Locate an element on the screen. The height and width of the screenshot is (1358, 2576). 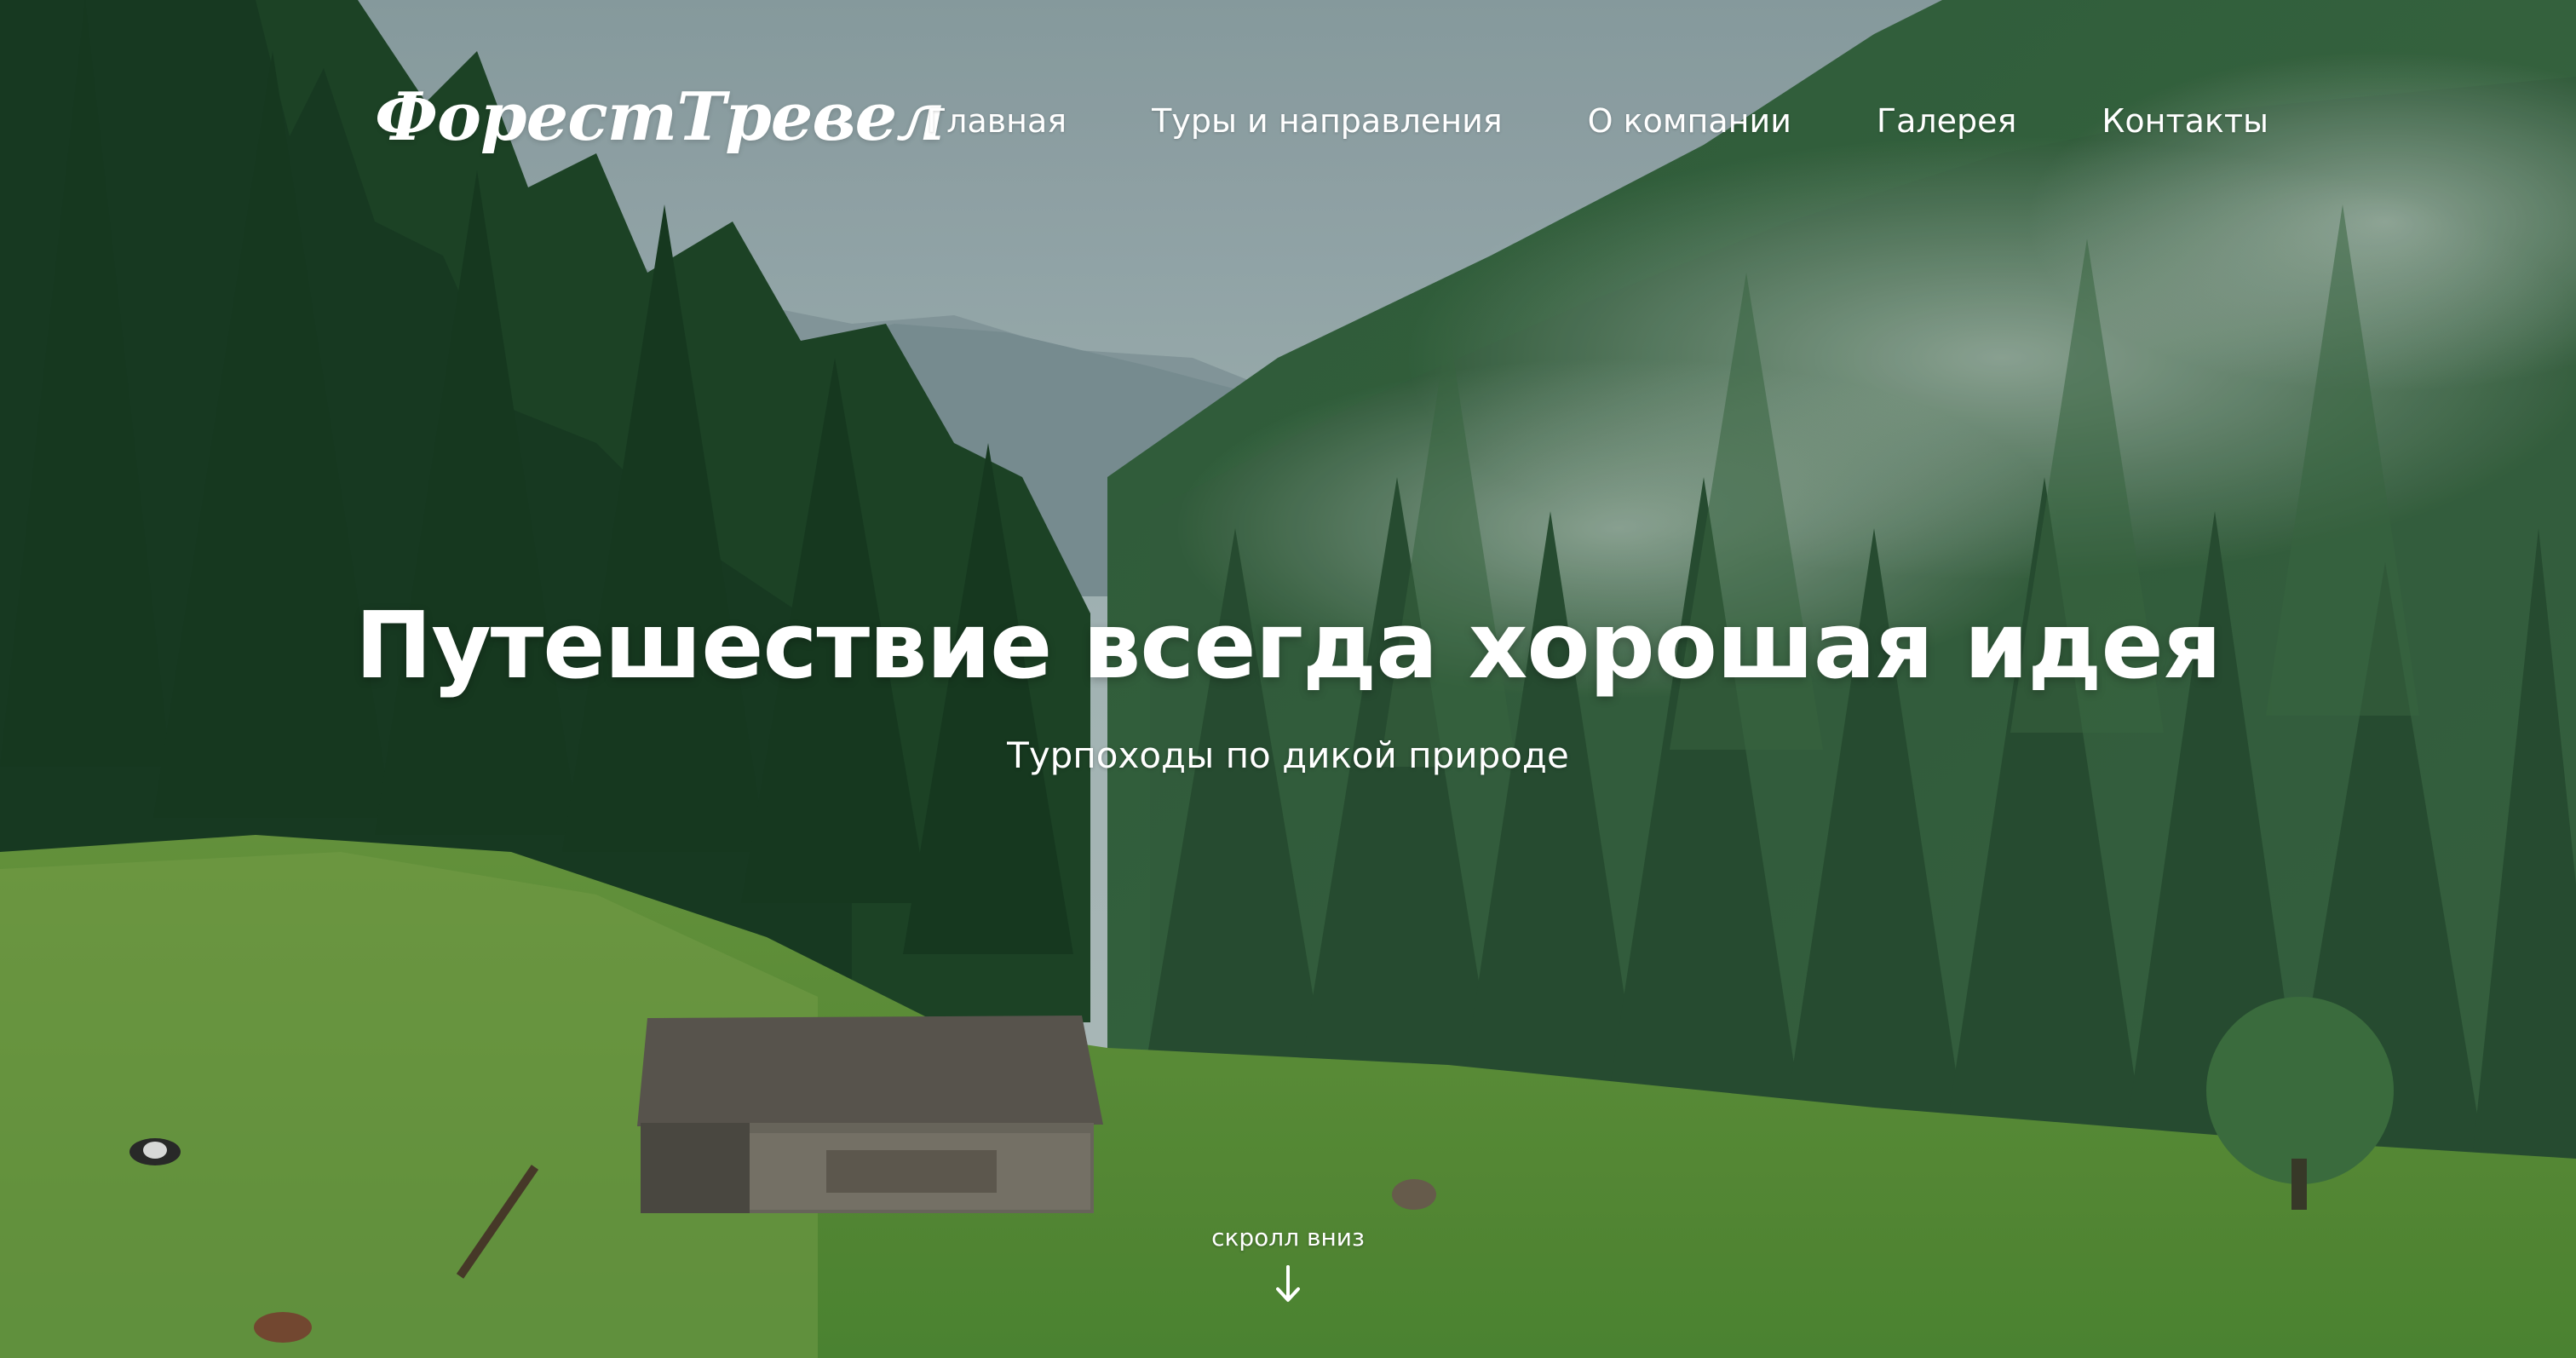
nav-item-about: О компании is located at coordinates (1690, 121).